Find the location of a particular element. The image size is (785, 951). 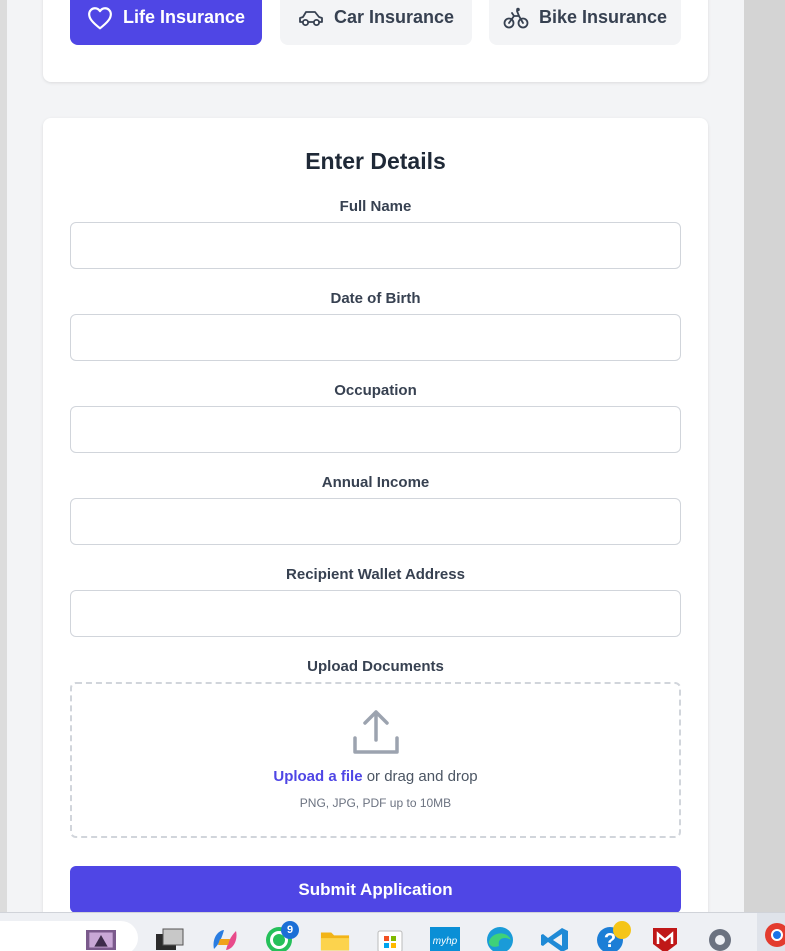

vscode-icon is located at coordinates (555, 939).